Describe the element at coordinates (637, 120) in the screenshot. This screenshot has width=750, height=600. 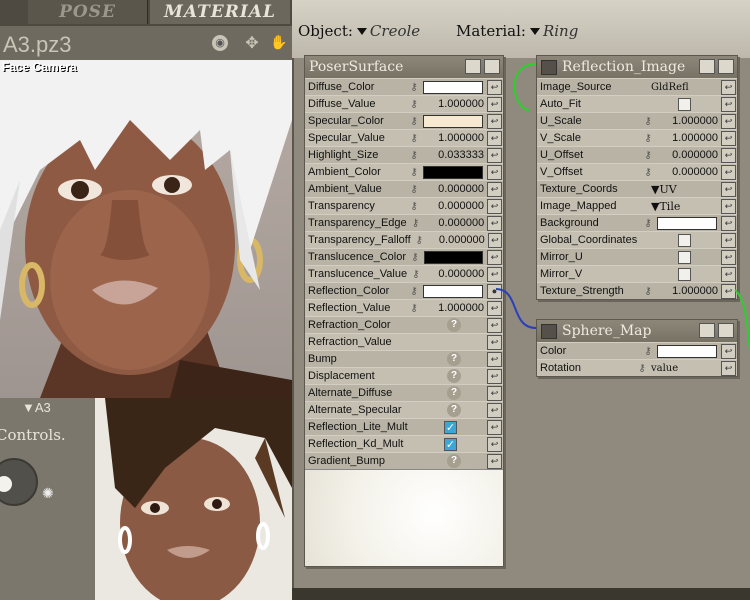
I see `param-row-u-scale: U_Scale ⚷ 1.000000 ↩` at that location.